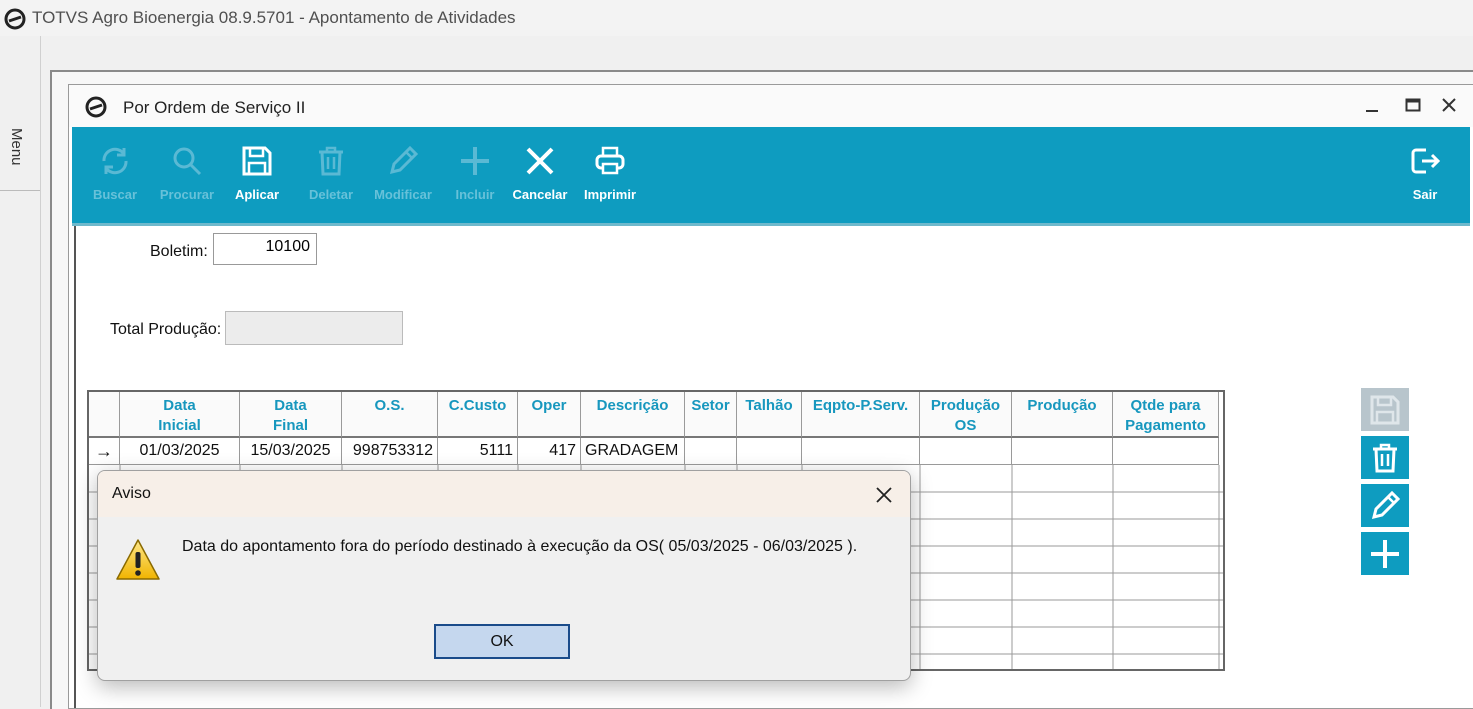 The height and width of the screenshot is (709, 1473). I want to click on procurar-label: Procurar, so click(187, 194).